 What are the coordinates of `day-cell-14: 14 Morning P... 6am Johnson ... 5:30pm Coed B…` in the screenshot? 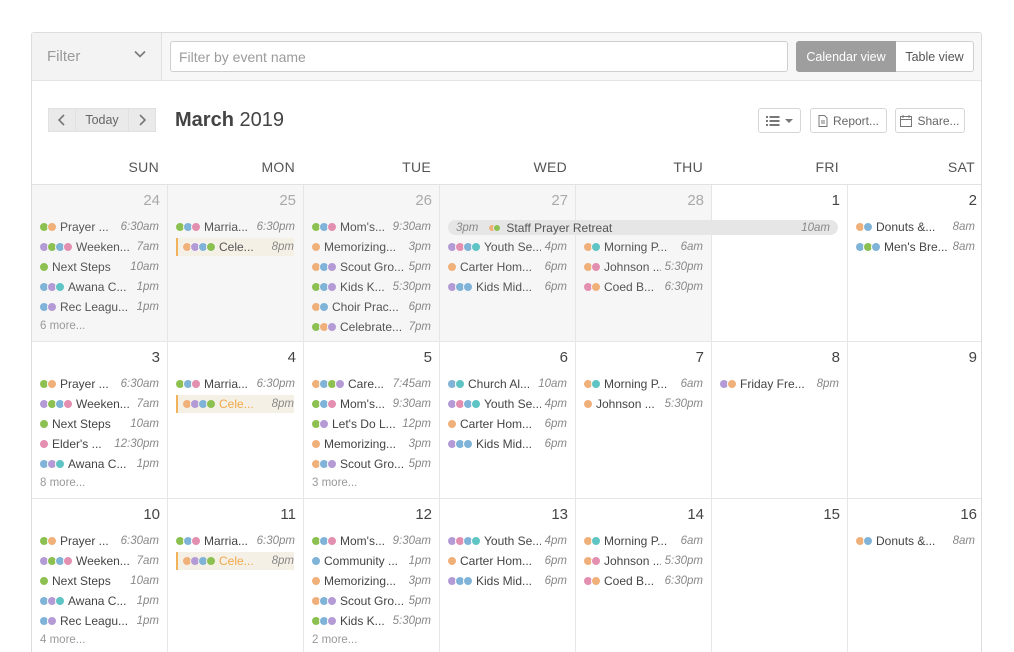 It's located at (644, 575).